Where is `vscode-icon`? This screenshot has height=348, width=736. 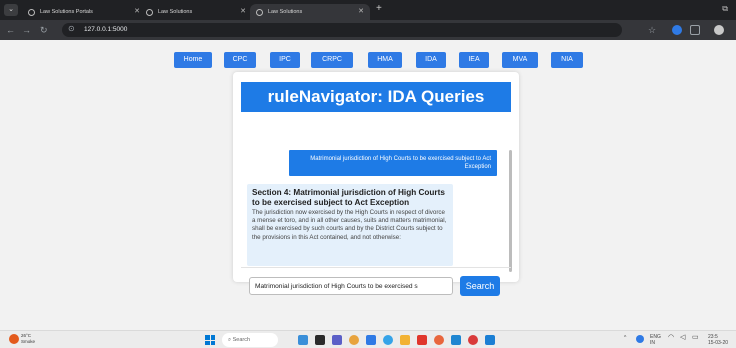 vscode-icon is located at coordinates (490, 340).